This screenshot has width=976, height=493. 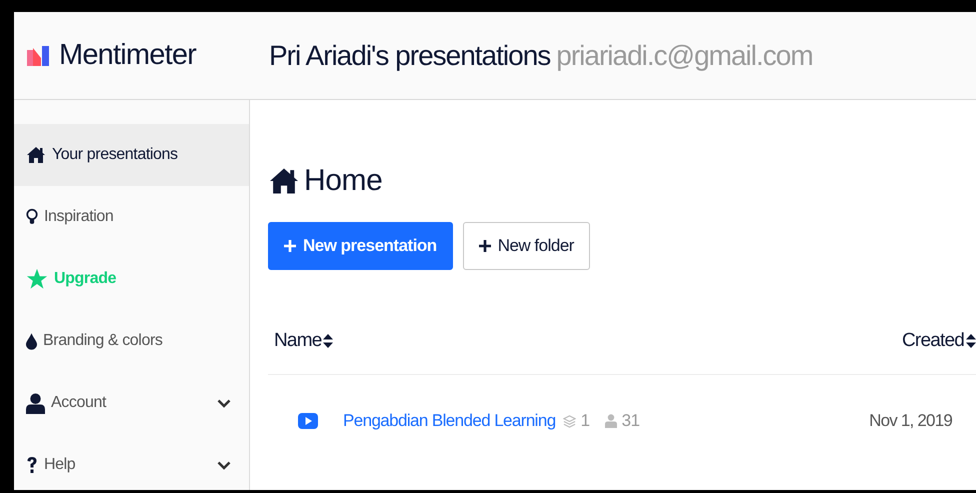 I want to click on section-heading: Home, so click(x=343, y=181).